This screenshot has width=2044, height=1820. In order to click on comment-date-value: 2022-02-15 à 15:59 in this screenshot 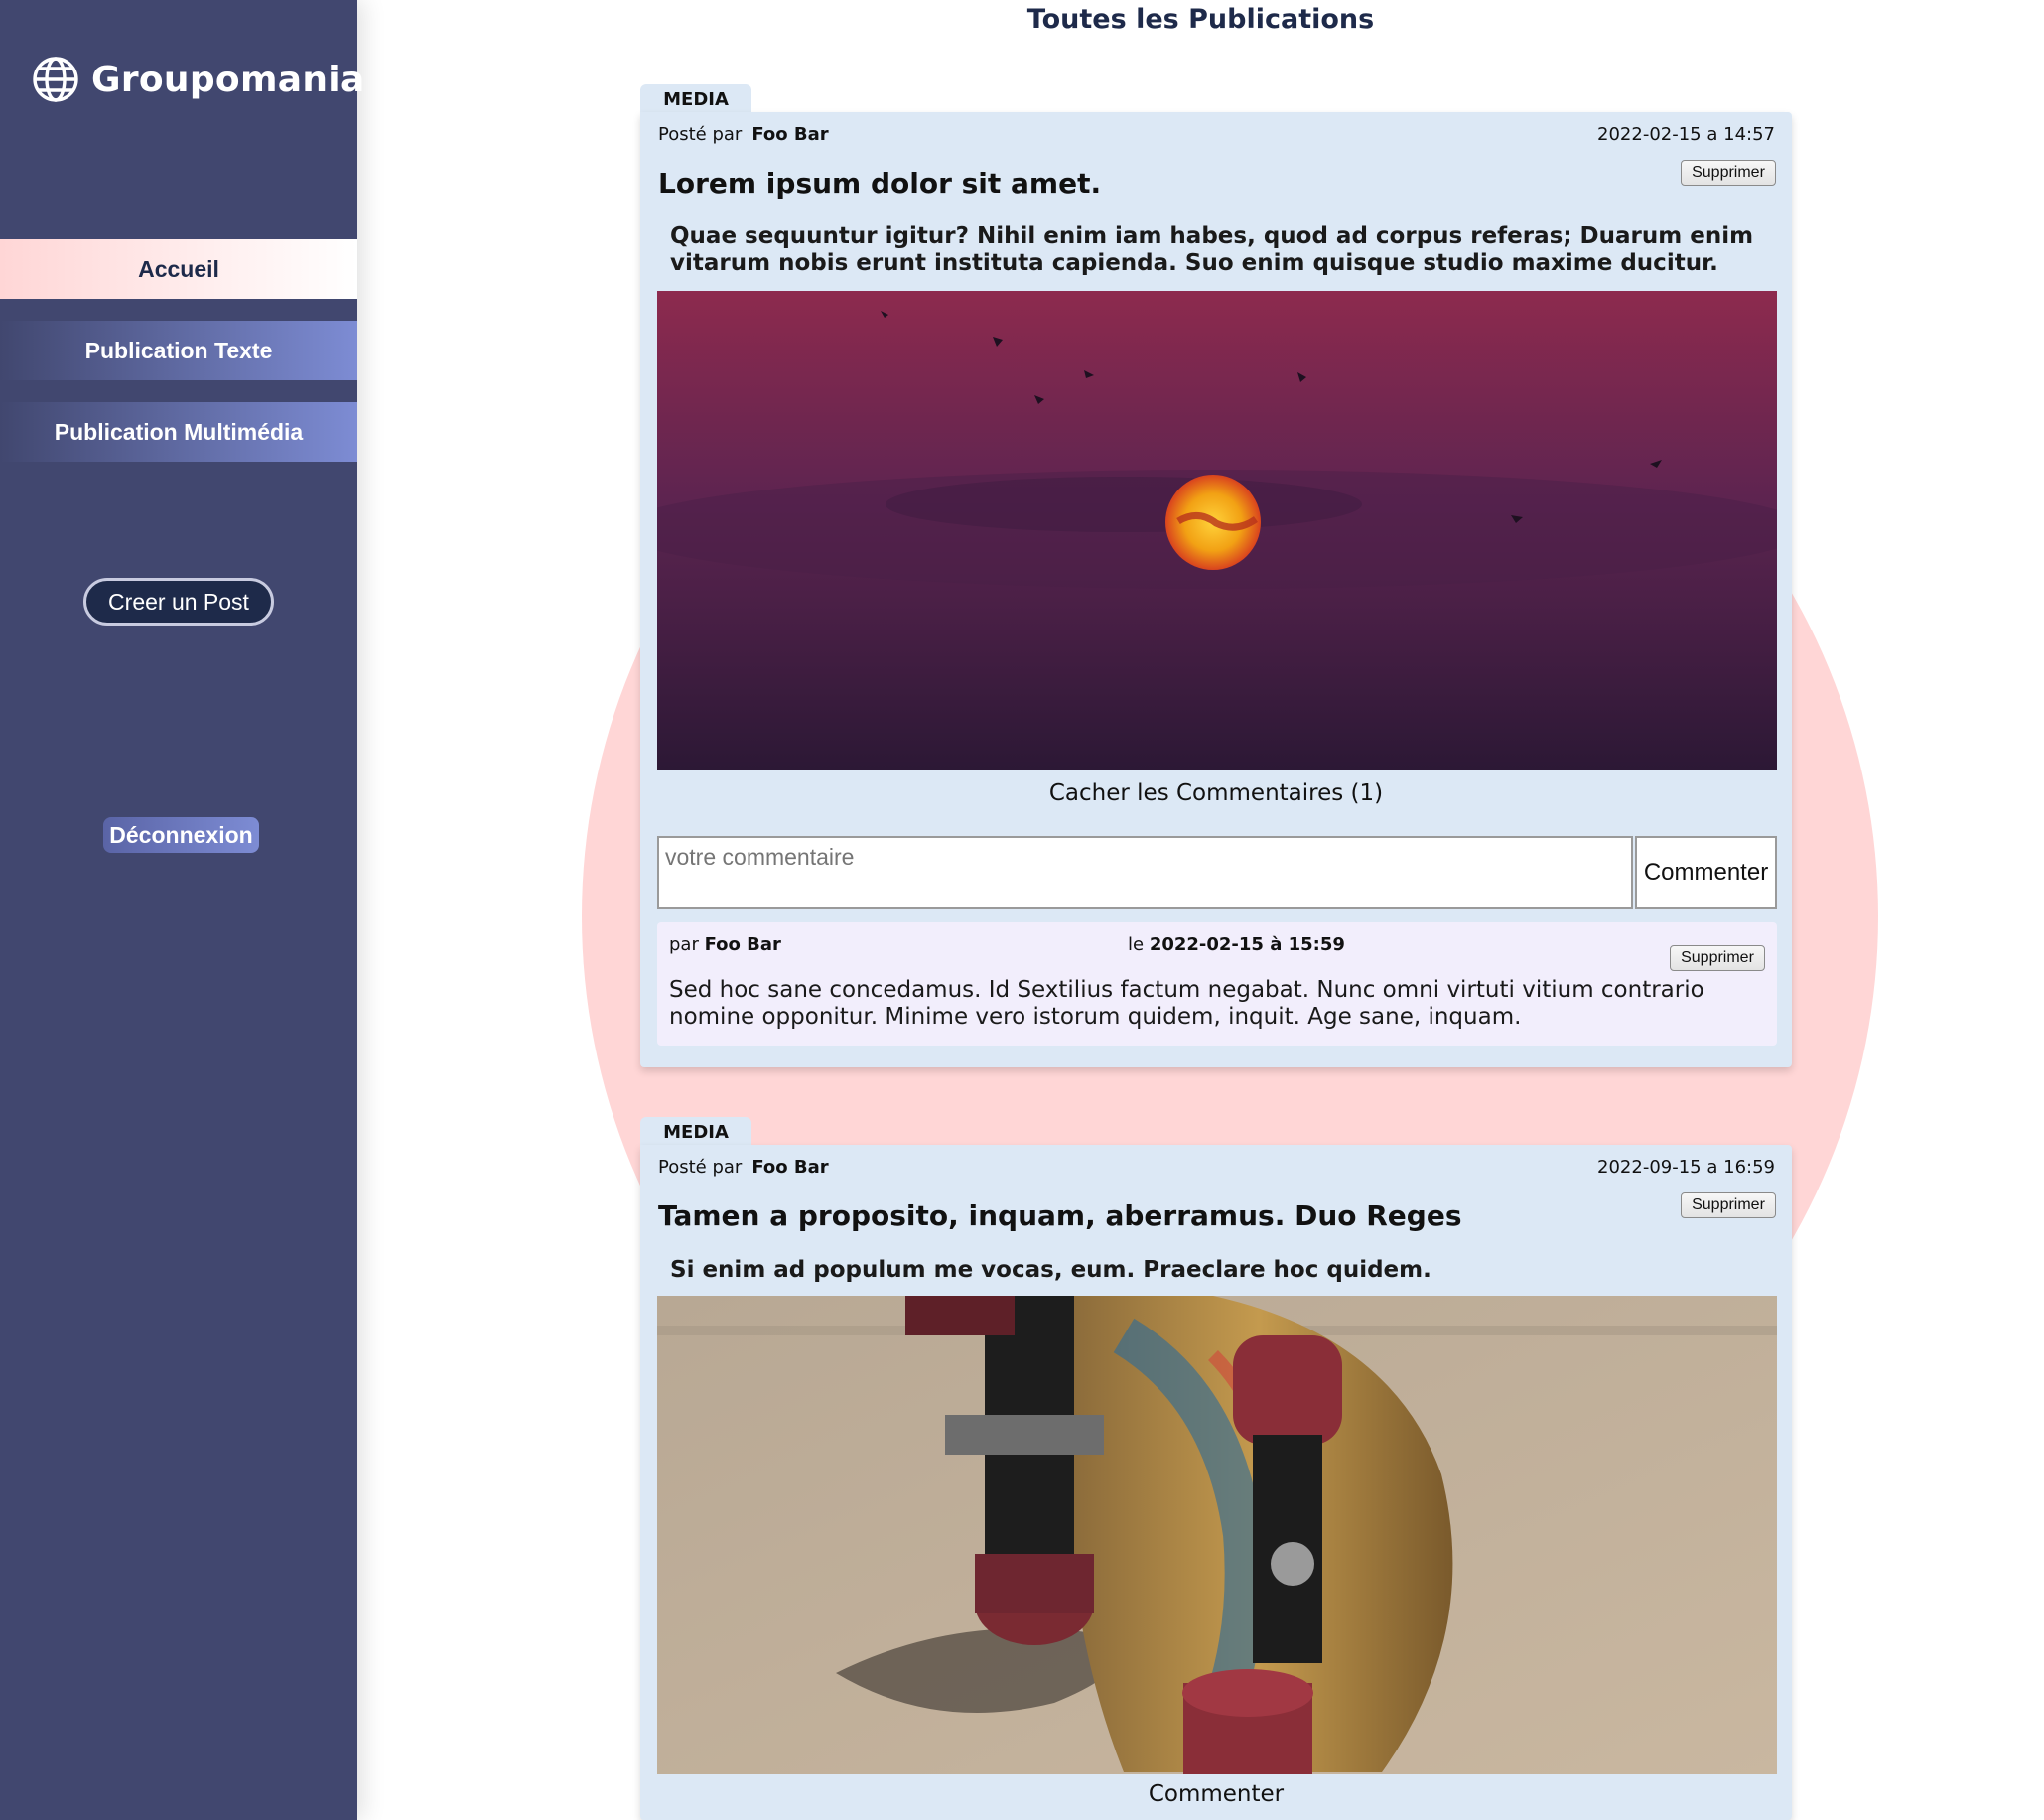, I will do `click(1247, 944)`.